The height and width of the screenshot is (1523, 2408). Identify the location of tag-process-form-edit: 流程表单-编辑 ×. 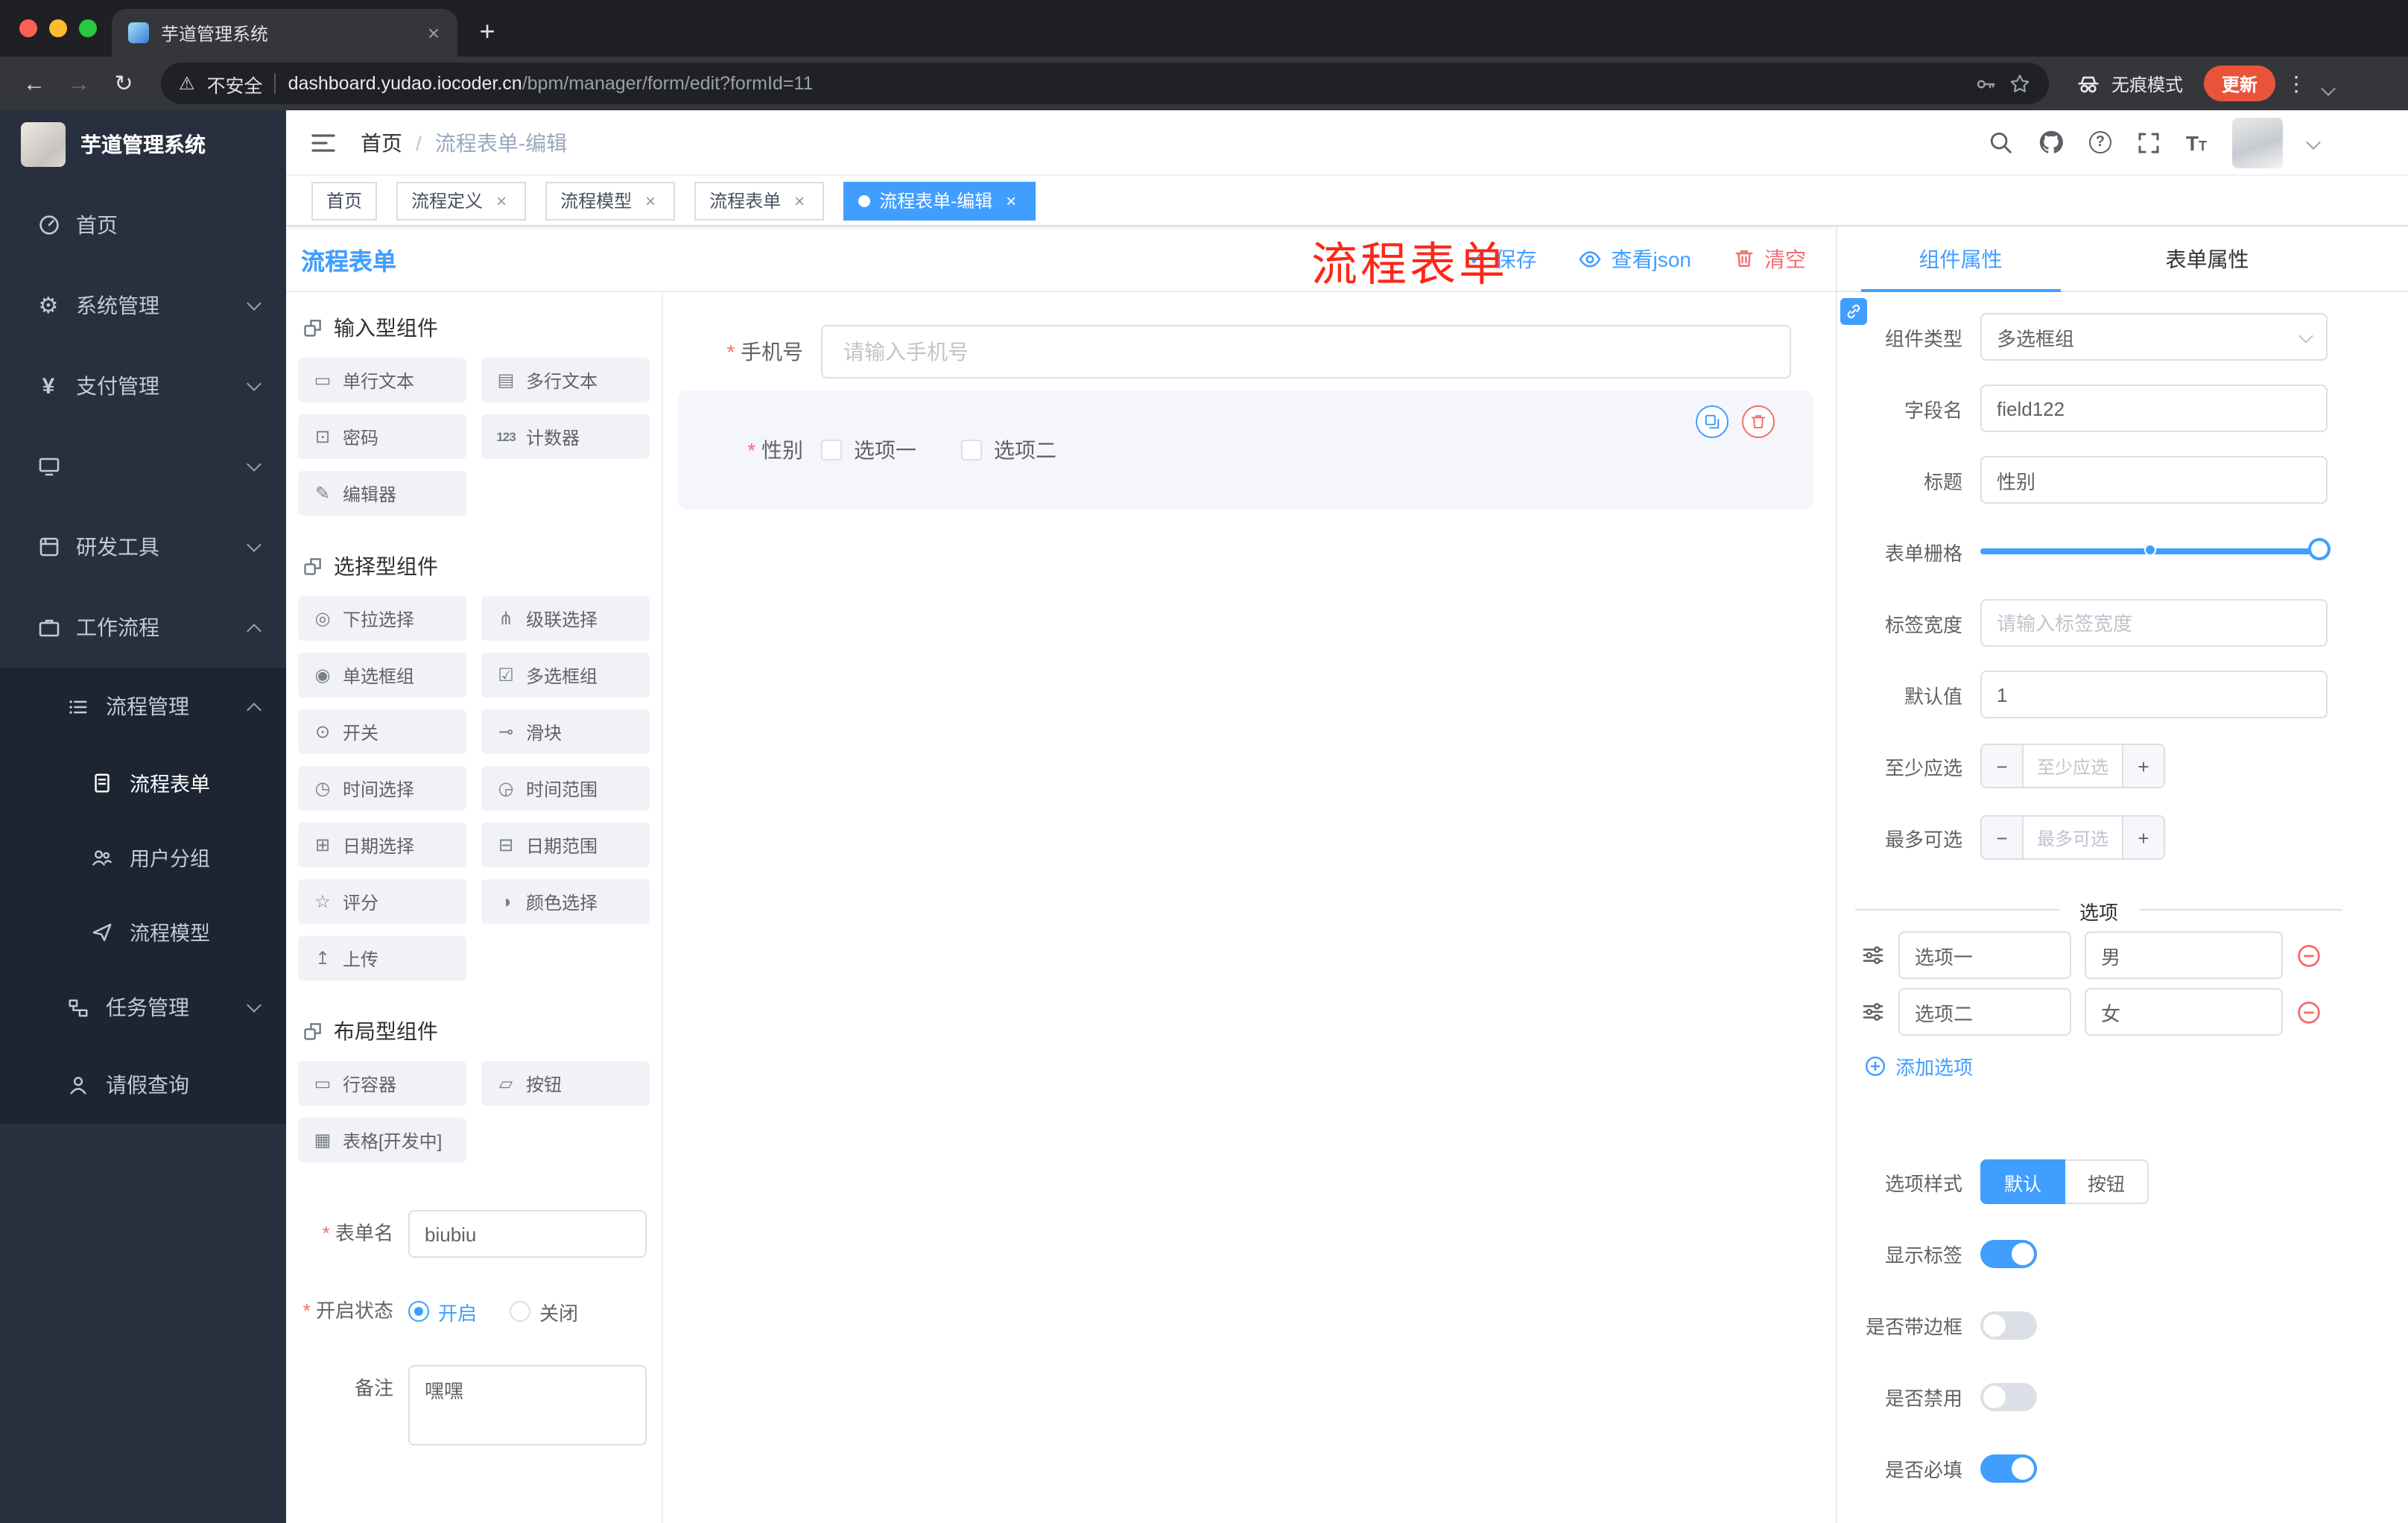
(939, 200).